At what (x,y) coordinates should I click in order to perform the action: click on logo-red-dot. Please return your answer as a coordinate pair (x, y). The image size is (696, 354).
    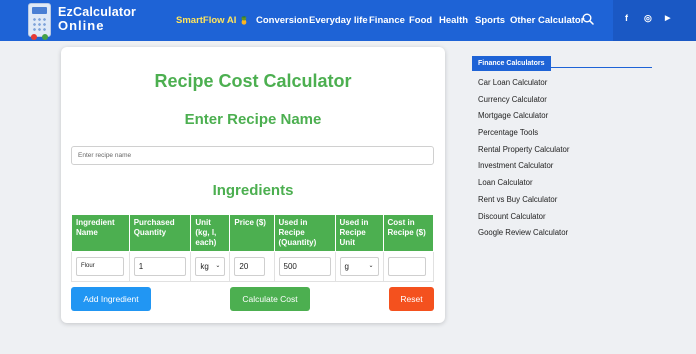
    Looking at the image, I should click on (34, 37).